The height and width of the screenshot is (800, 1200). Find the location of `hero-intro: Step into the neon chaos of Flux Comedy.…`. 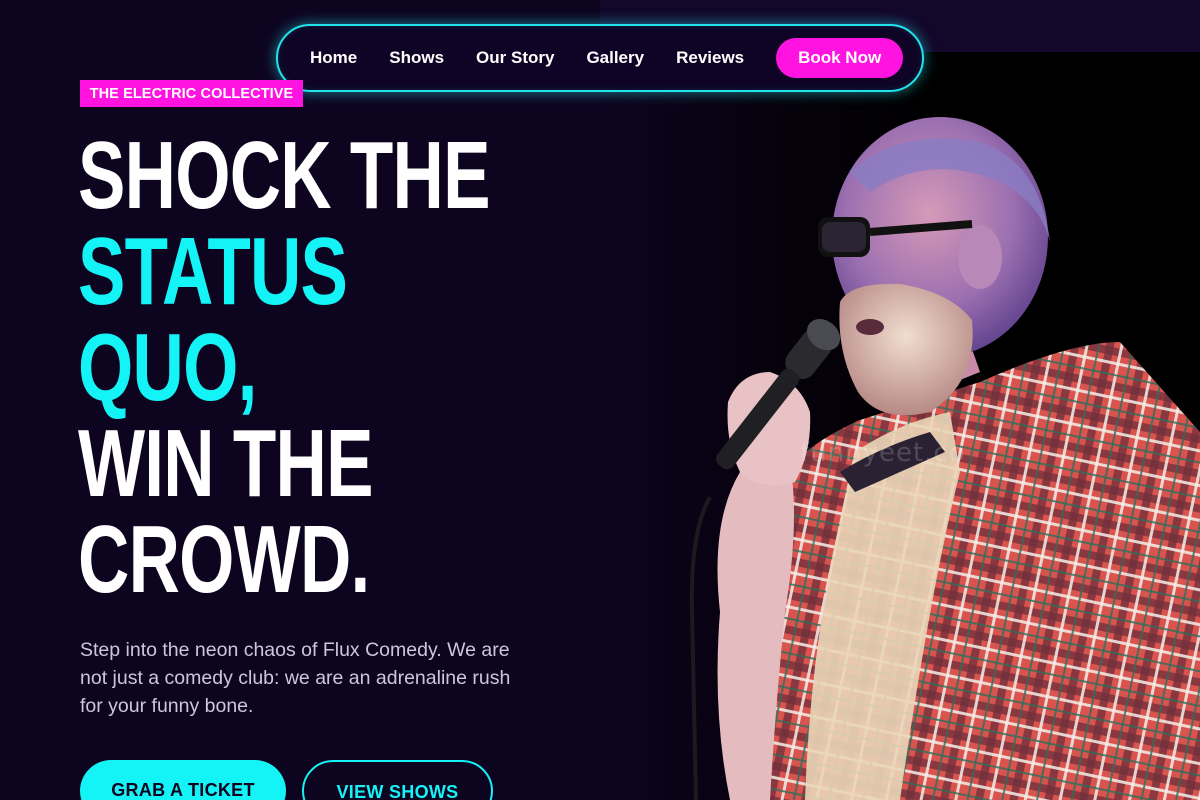

hero-intro: Step into the neon chaos of Flux Comedy.… is located at coordinates (295, 678).